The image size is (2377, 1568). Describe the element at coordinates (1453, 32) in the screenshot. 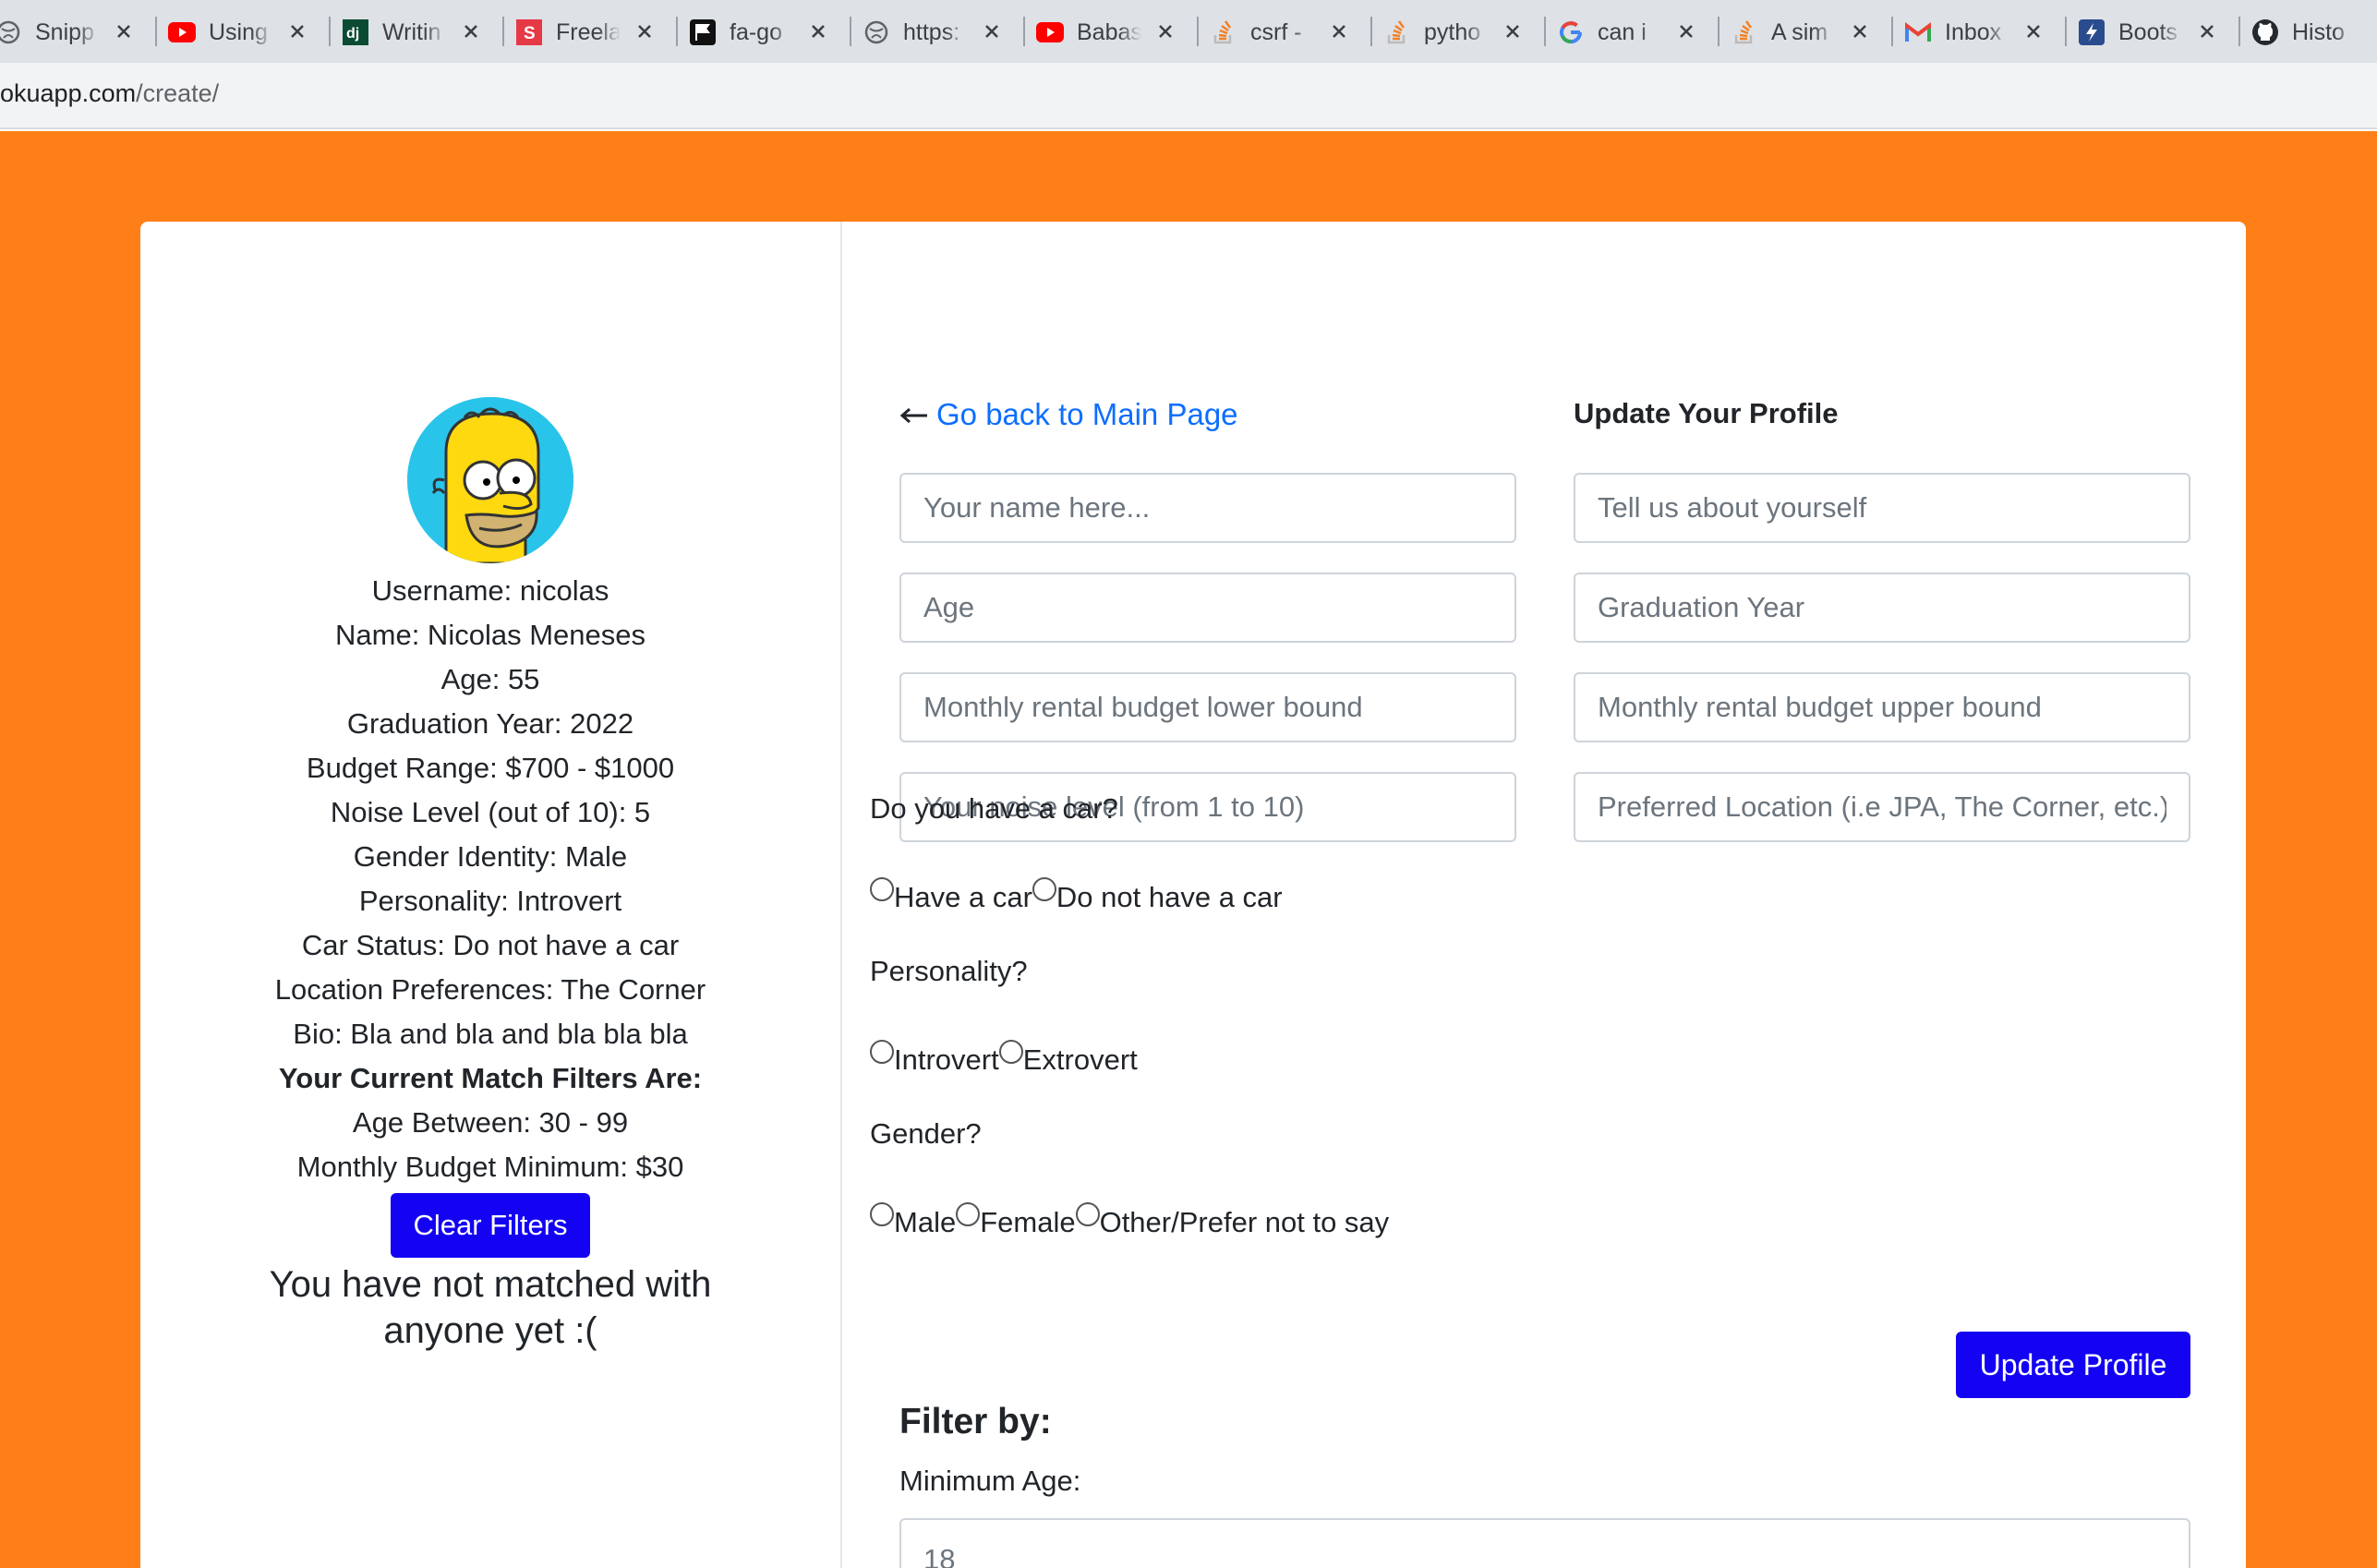

I see `tab-title: pytho` at that location.